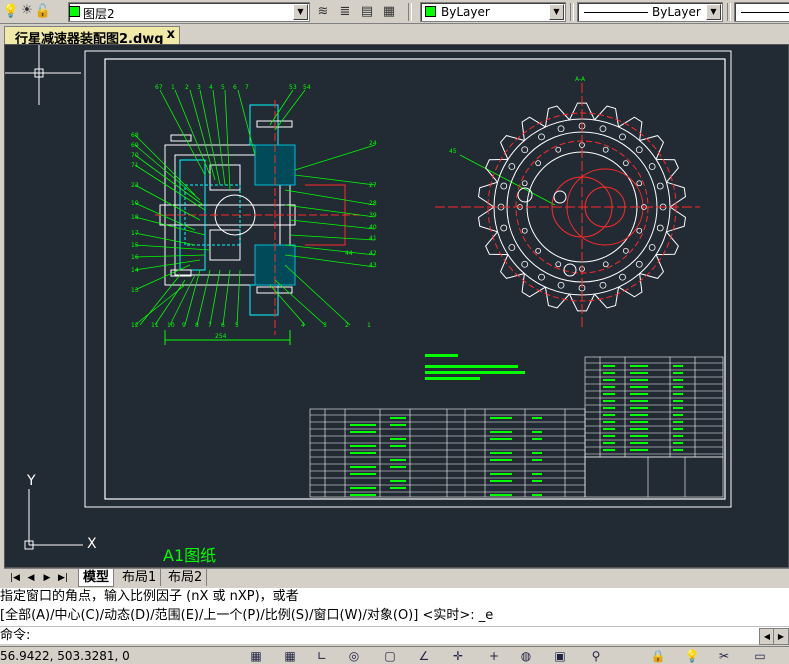  I want to click on tab-layout1: 布局1, so click(140, 577).